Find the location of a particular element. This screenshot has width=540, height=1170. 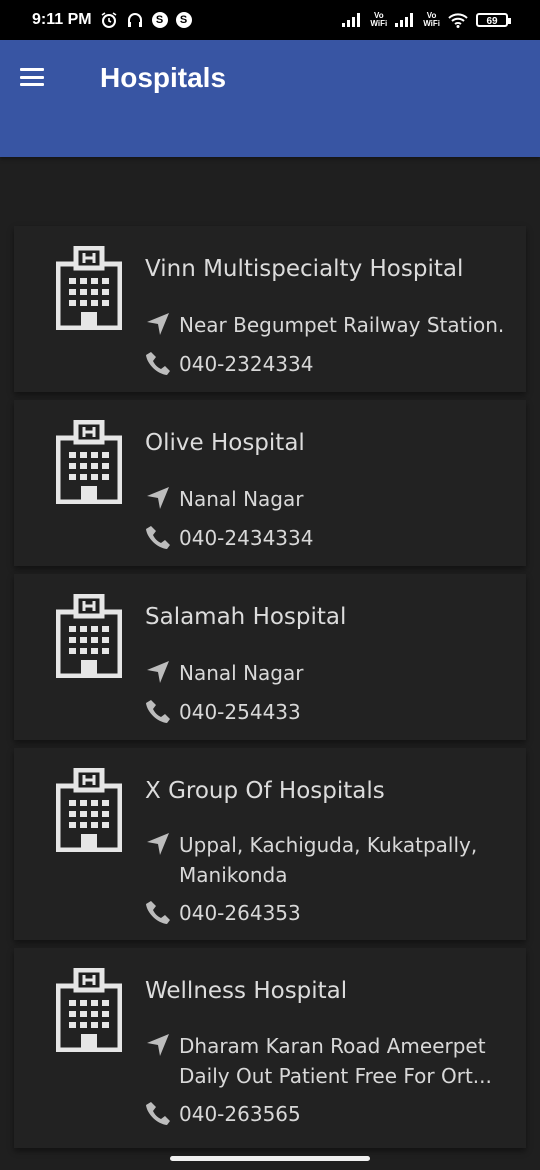

hospital-name: X Group Of Hospitals is located at coordinates (265, 791).